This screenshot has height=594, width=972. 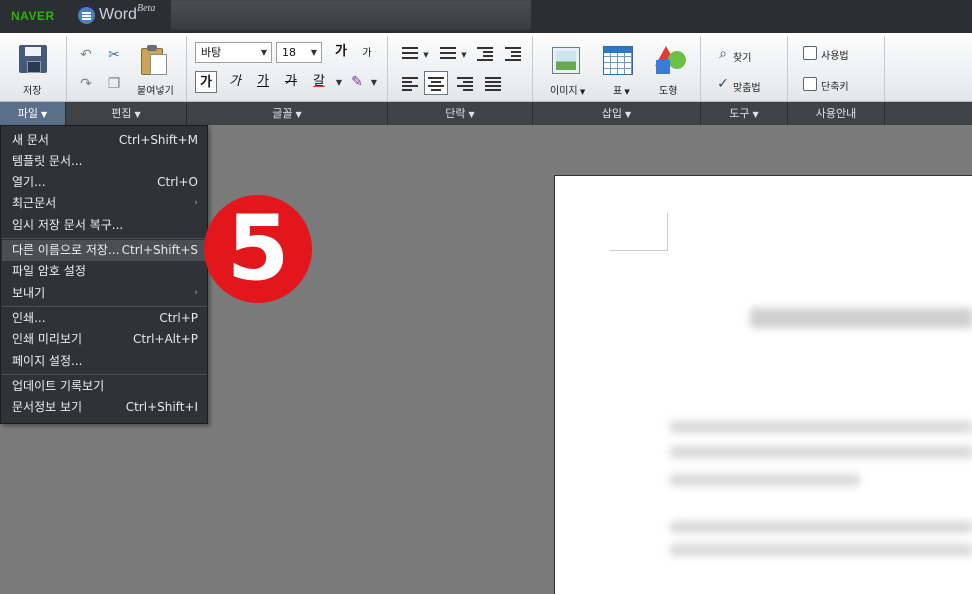 I want to click on paste-icon, so click(x=154, y=61).